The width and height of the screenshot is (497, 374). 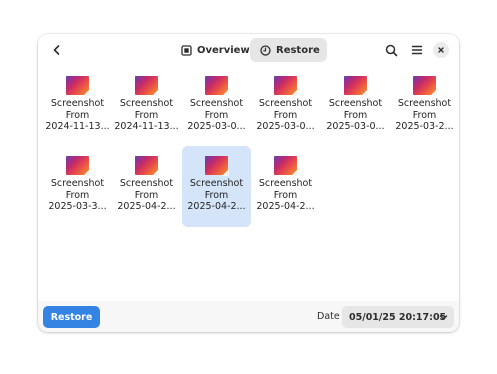 I want to click on header-bar: Overview Restore, so click(x=248, y=50).